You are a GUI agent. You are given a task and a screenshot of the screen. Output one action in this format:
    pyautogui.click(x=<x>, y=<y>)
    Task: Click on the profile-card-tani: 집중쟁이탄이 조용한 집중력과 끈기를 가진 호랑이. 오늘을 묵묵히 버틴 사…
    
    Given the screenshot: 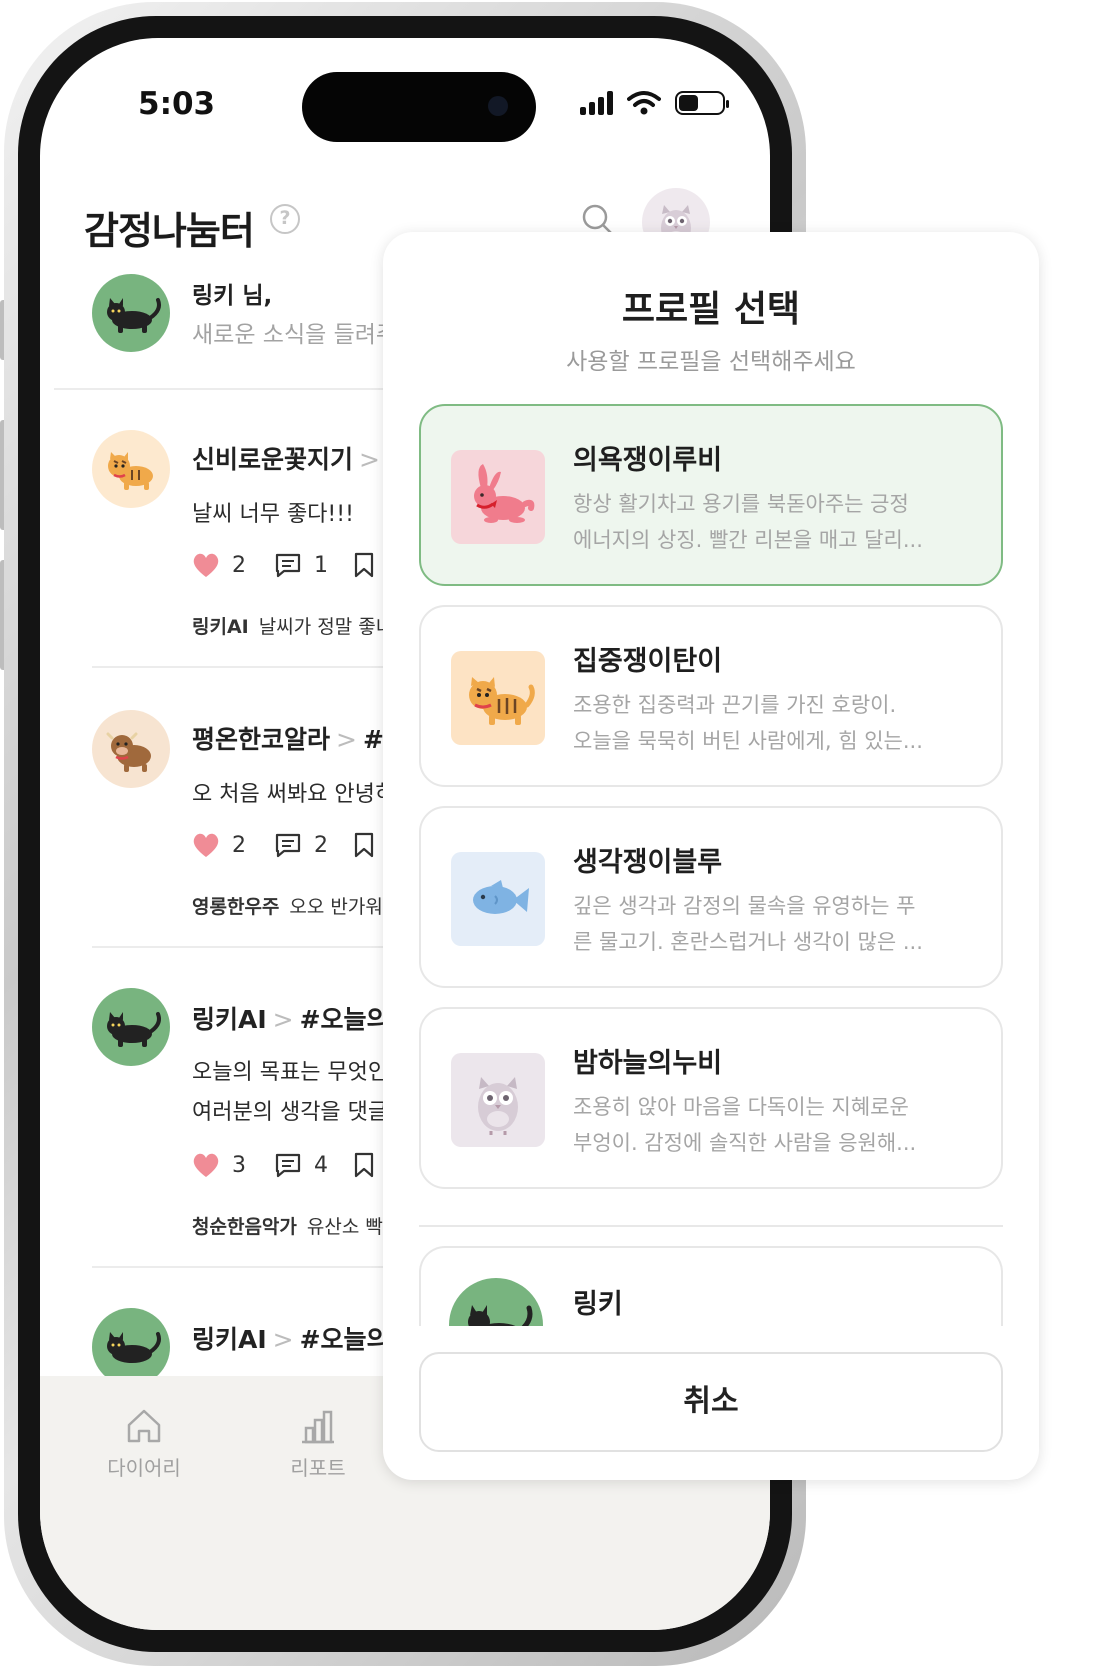 What is the action you would take?
    pyautogui.click(x=711, y=696)
    